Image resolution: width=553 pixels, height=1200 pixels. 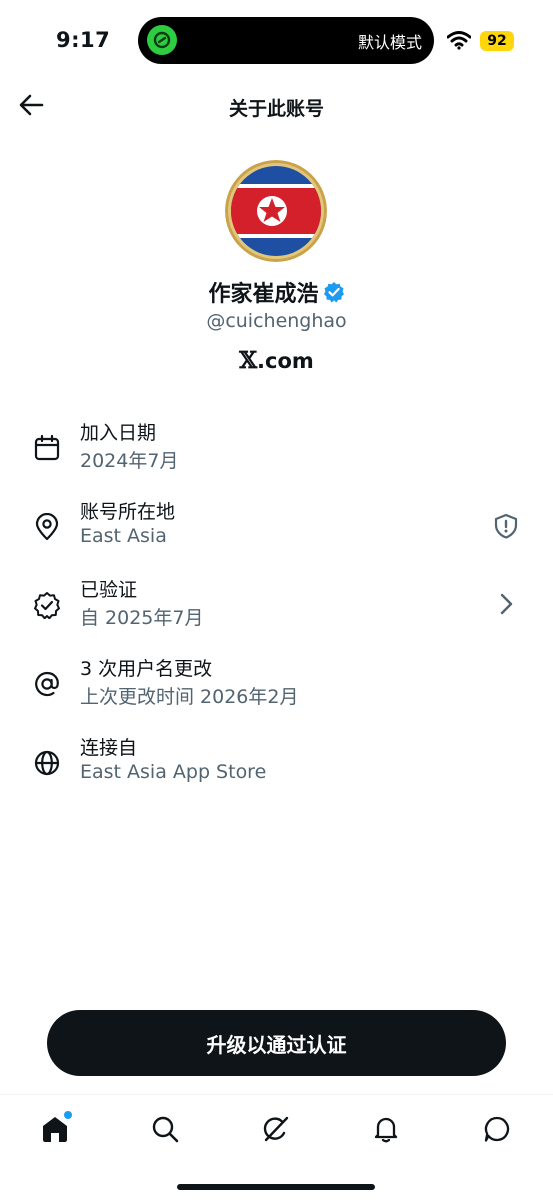 What do you see at coordinates (162, 40) in the screenshot?
I see `link-icon` at bounding box center [162, 40].